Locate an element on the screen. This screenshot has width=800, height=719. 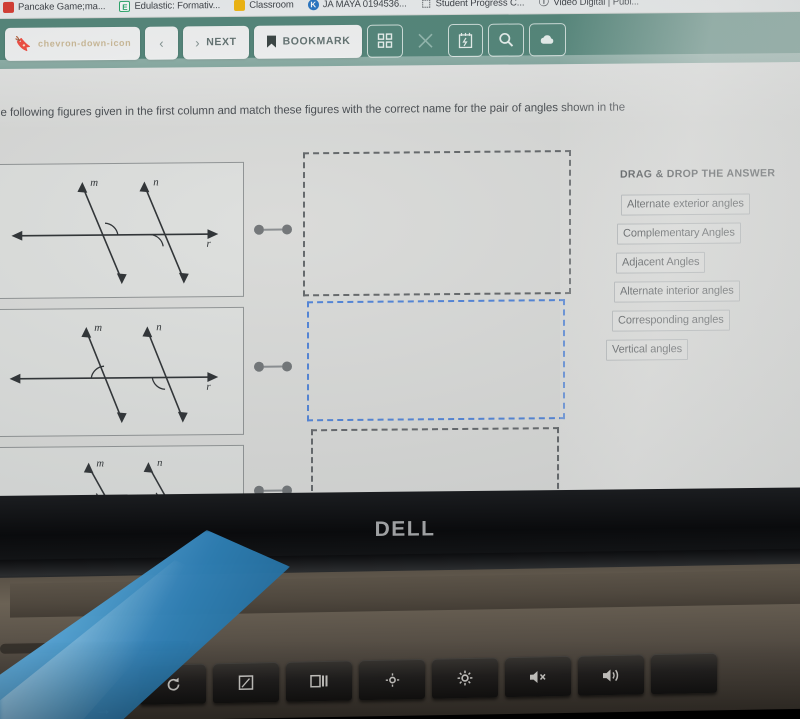
volume-up-icon is located at coordinates (611, 675).